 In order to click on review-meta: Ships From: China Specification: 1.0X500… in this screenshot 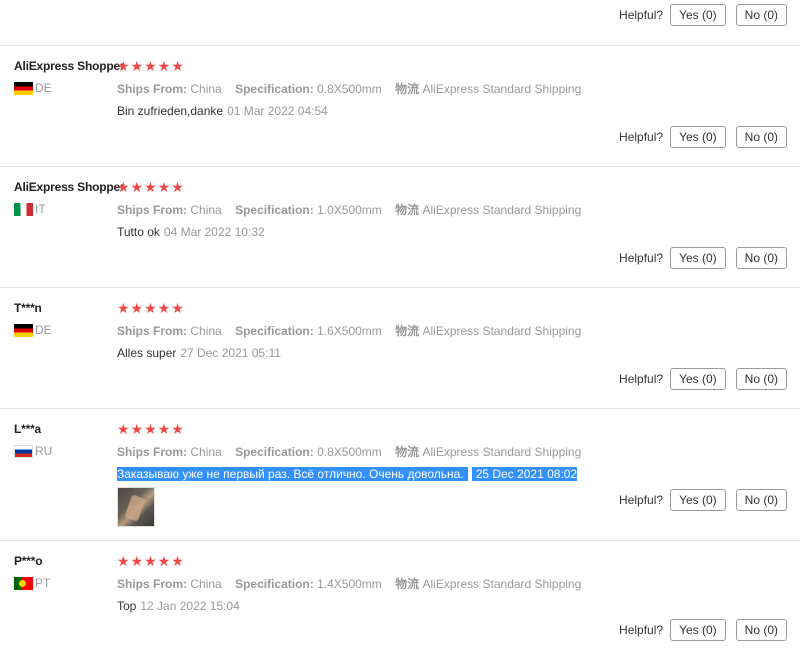, I will do `click(458, 209)`.